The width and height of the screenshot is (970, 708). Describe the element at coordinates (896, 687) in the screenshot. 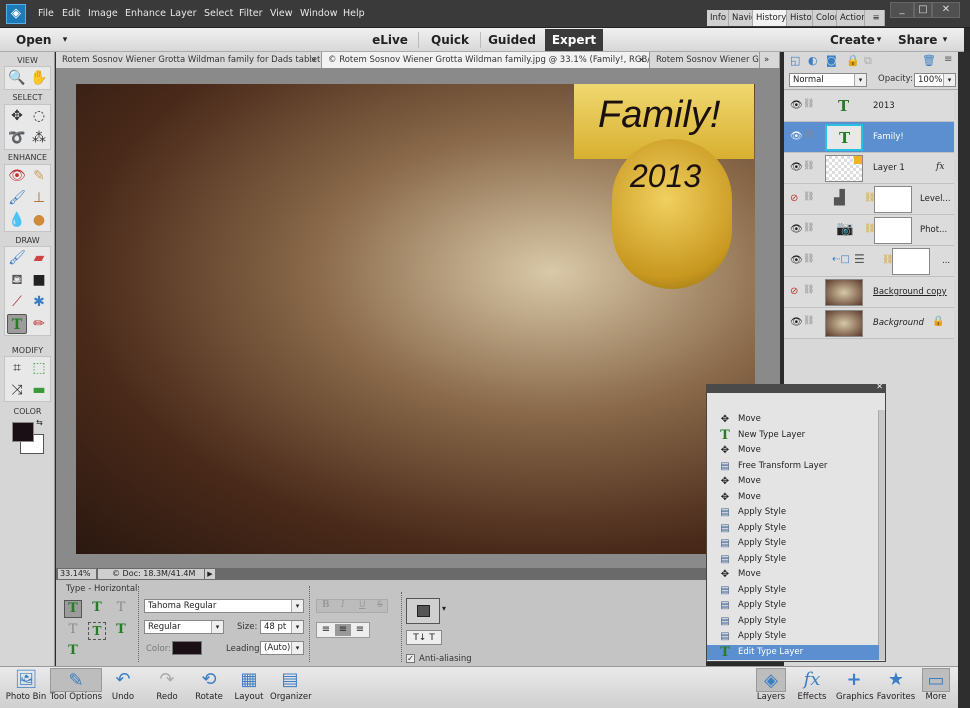

I see `favorites-button: ★ Favorites` at that location.